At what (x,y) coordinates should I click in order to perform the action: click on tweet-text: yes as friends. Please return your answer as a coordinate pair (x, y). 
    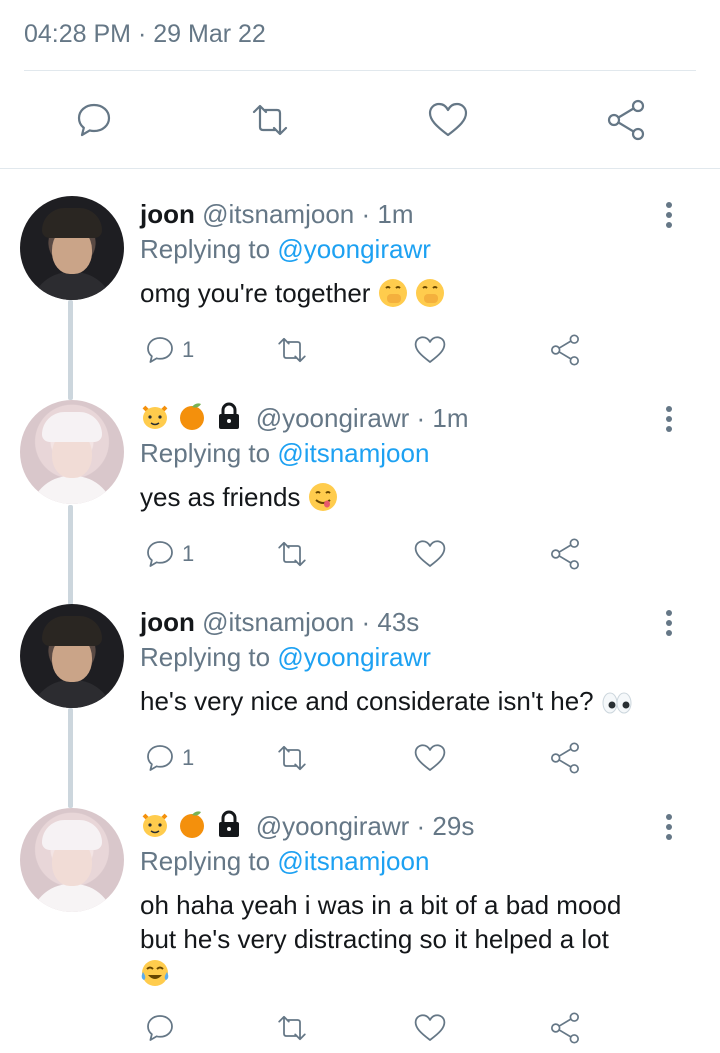
    Looking at the image, I should click on (410, 497).